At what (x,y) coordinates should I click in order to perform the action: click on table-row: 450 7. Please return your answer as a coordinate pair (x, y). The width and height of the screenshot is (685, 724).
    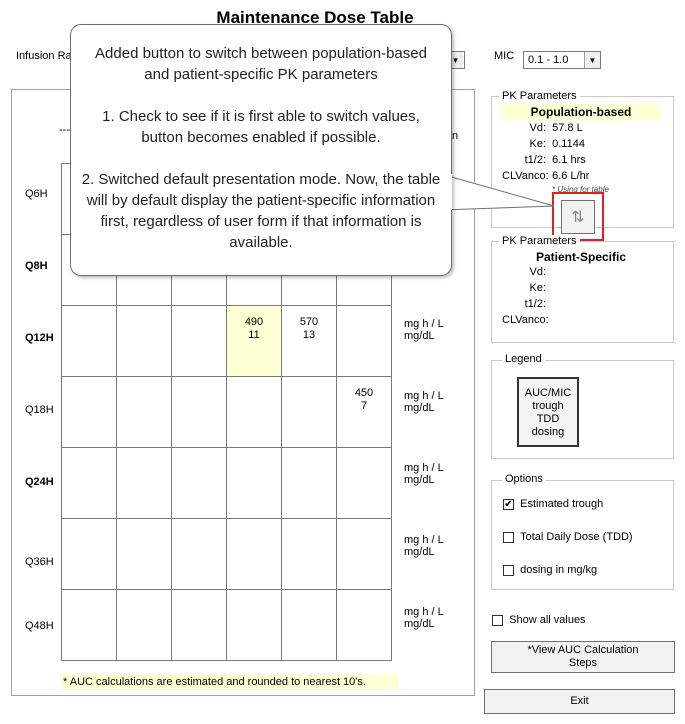
    Looking at the image, I should click on (226, 412).